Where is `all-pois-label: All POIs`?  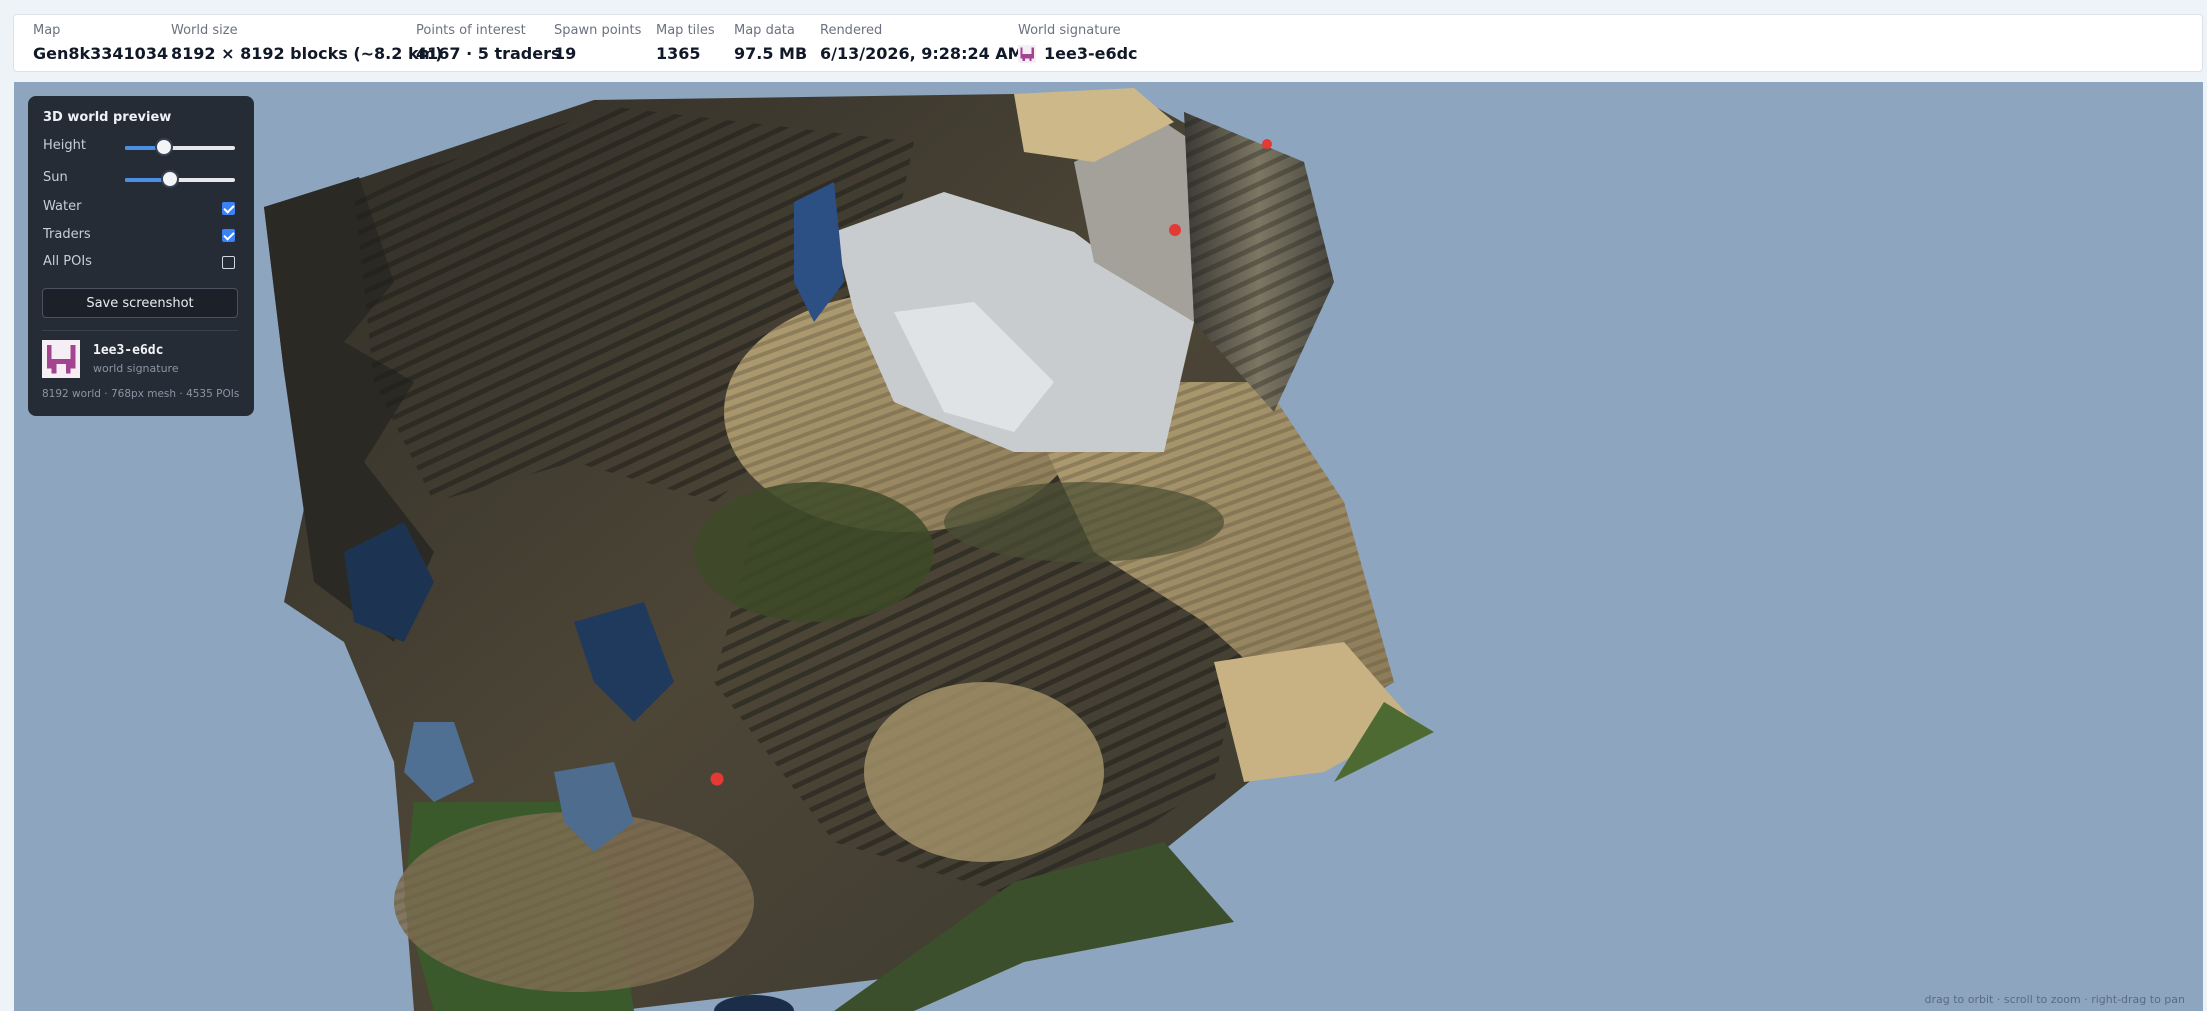
all-pois-label: All POIs is located at coordinates (67, 261).